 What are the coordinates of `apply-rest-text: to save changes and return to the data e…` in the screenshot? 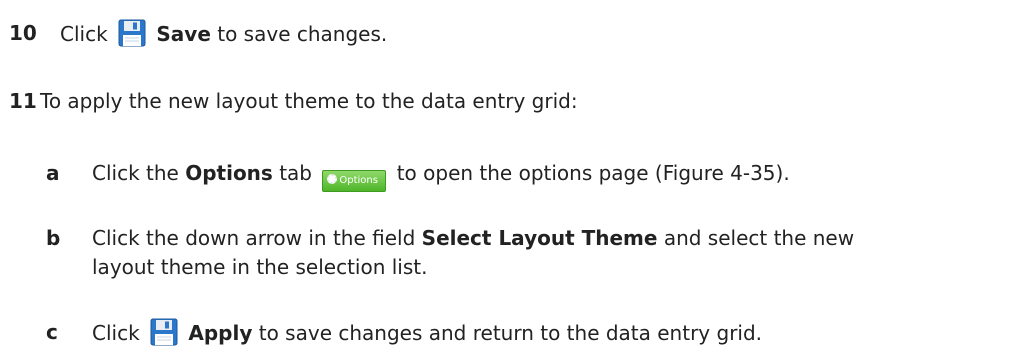 It's located at (510, 333).